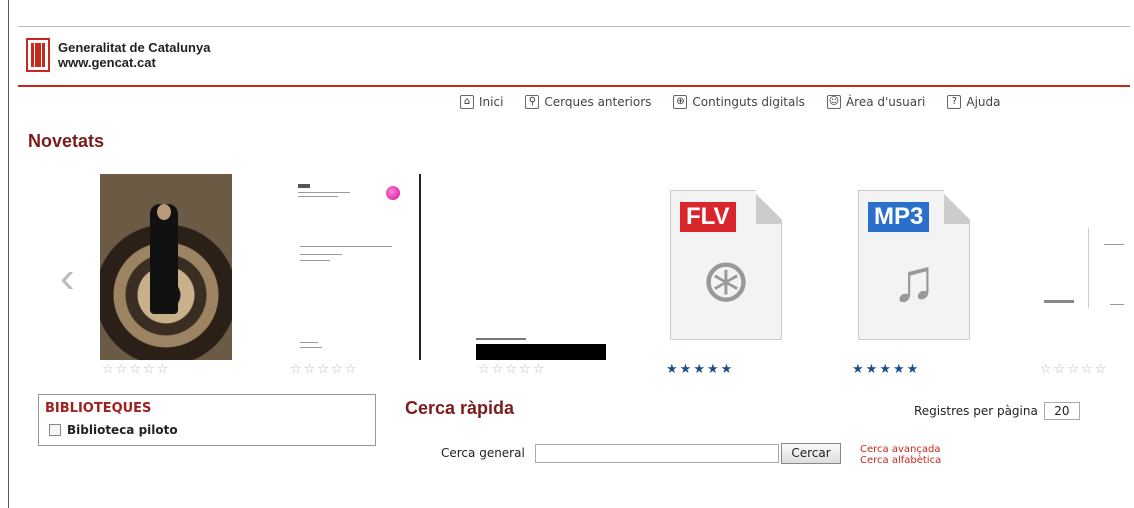 The height and width of the screenshot is (508, 1134). I want to click on nav-cerques-label: Cerques anteriors, so click(598, 102).